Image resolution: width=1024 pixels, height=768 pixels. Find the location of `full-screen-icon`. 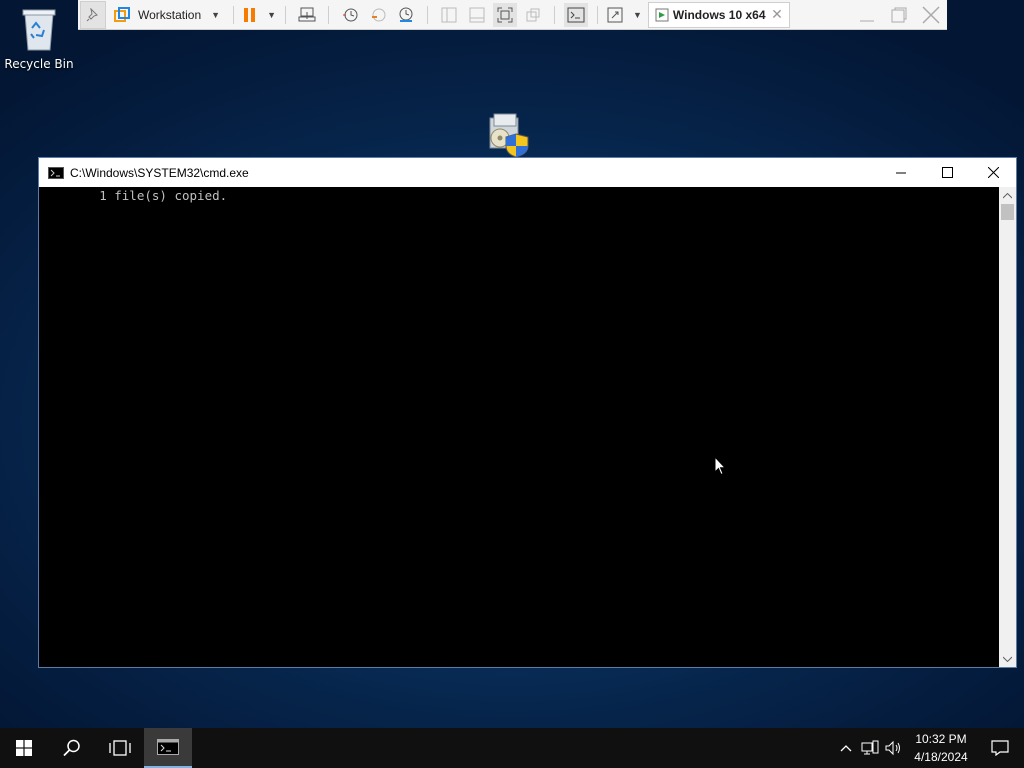

full-screen-icon is located at coordinates (615, 14).